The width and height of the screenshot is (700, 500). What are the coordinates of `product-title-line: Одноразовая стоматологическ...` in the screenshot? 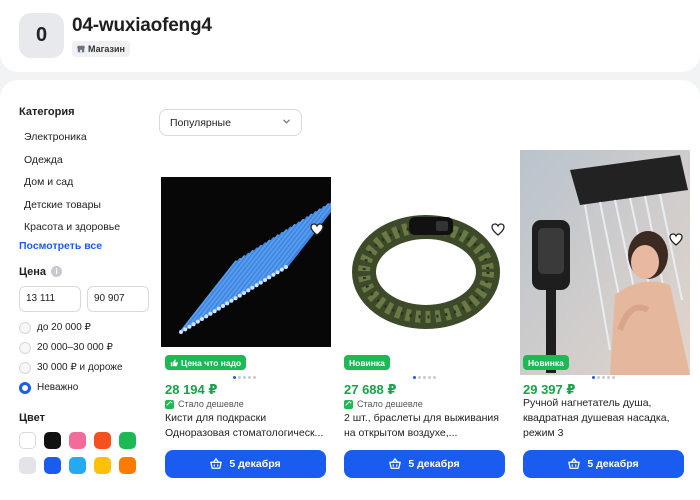 It's located at (244, 433).